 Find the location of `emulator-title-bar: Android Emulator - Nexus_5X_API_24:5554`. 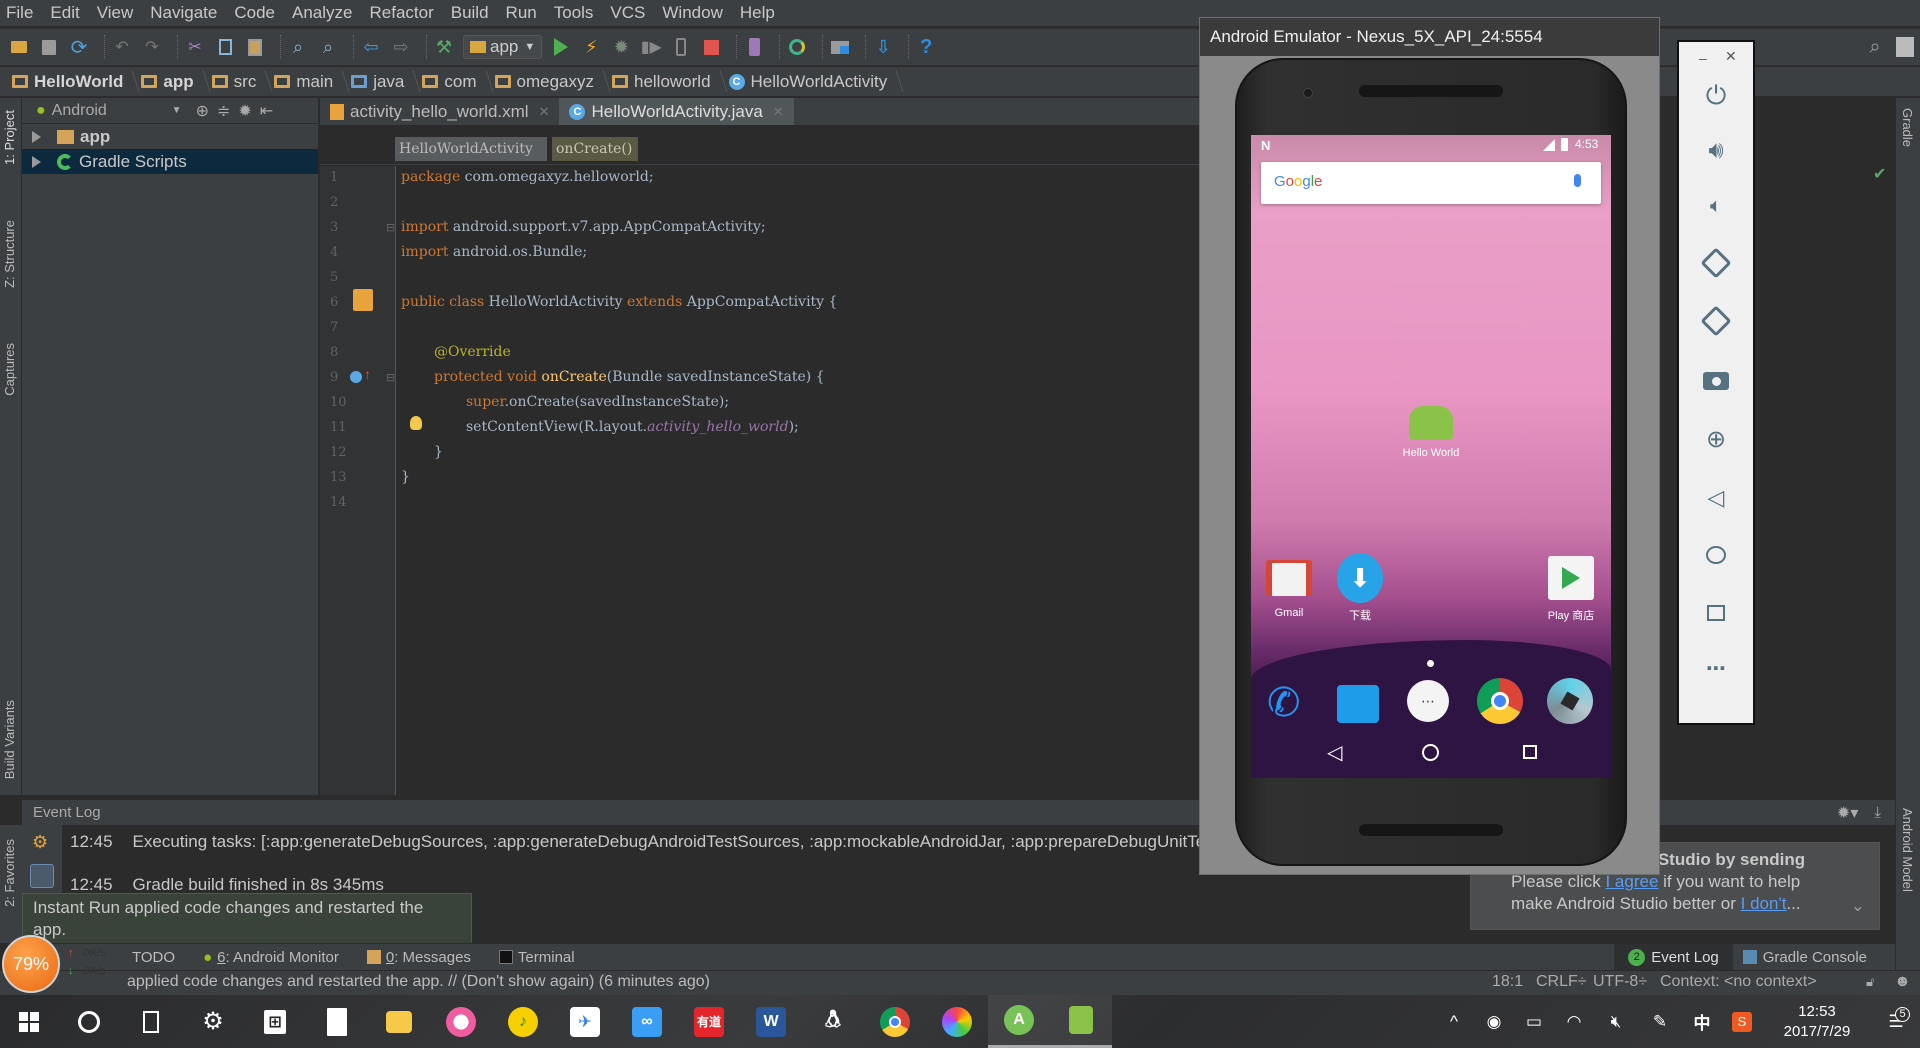

emulator-title-bar: Android Emulator - Nexus_5X_API_24:5554 is located at coordinates (1429, 37).